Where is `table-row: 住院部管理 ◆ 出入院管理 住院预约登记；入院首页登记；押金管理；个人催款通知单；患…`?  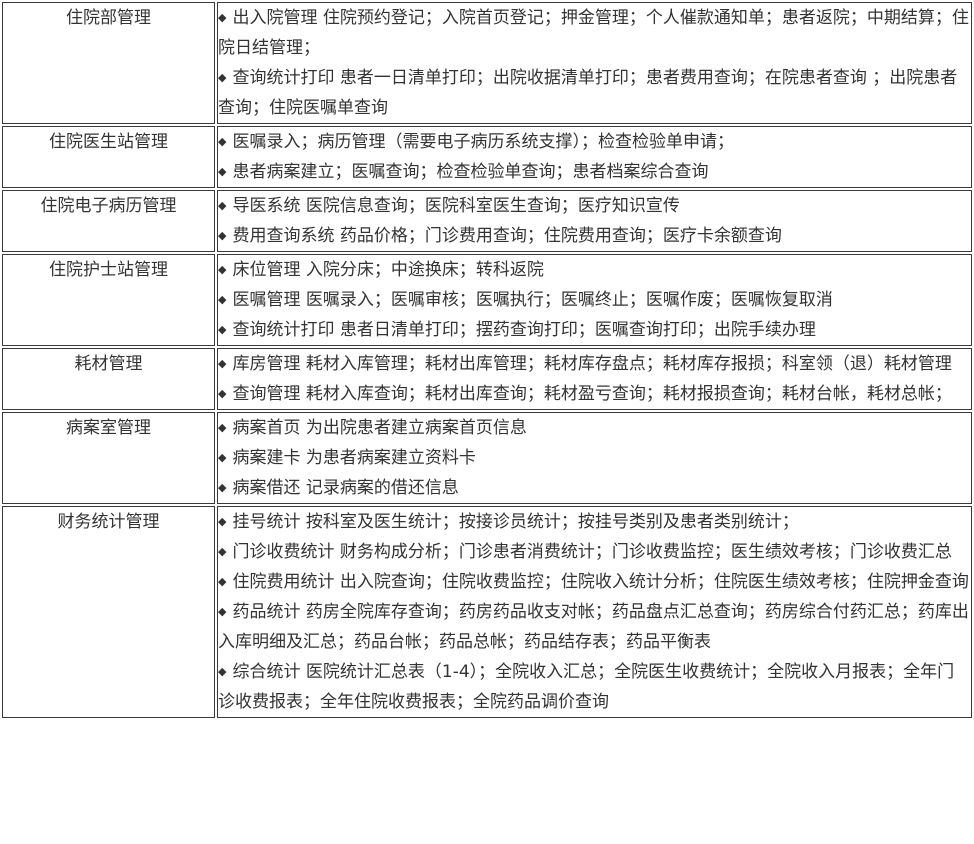
table-row: 住院部管理 ◆ 出入院管理 住院预约登记；入院首页登记；押金管理；个人催款通知单；患… is located at coordinates (487, 63).